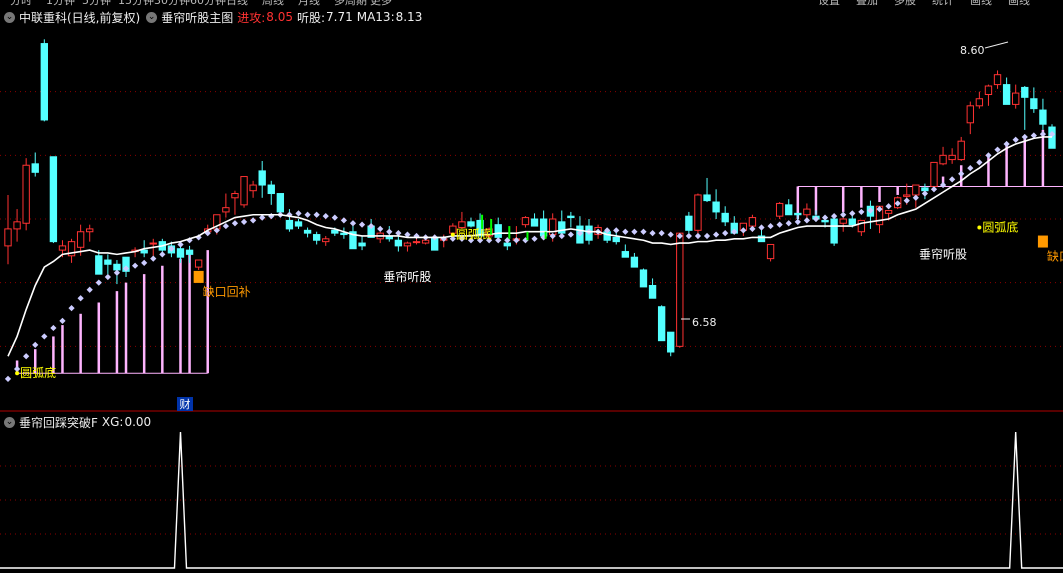  Describe the element at coordinates (273, 3) in the screenshot. I see `period-tab: 周线` at that location.